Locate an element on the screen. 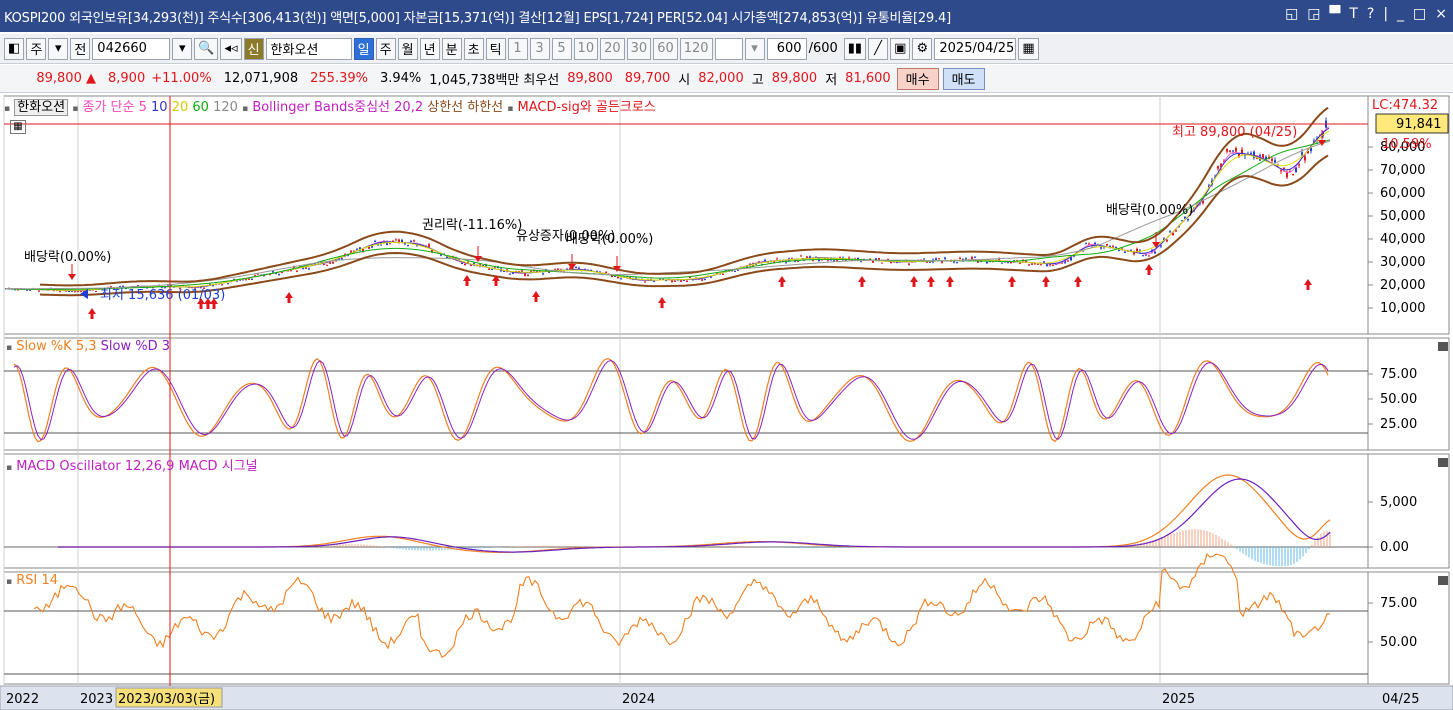 Image resolution: width=1453 pixels, height=710 pixels. save-icon: ▣ is located at coordinates (900, 48).